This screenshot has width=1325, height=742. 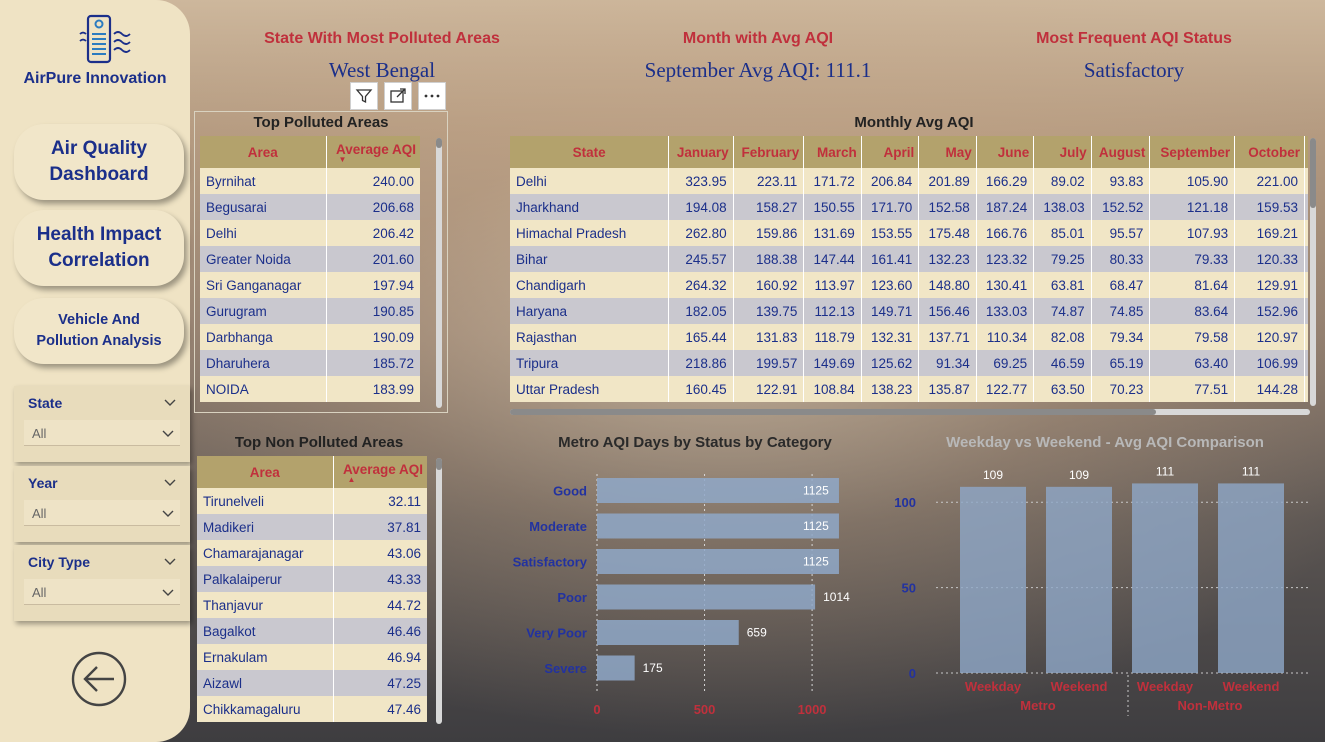 I want to click on city-type-dropdown: All, so click(x=102, y=592).